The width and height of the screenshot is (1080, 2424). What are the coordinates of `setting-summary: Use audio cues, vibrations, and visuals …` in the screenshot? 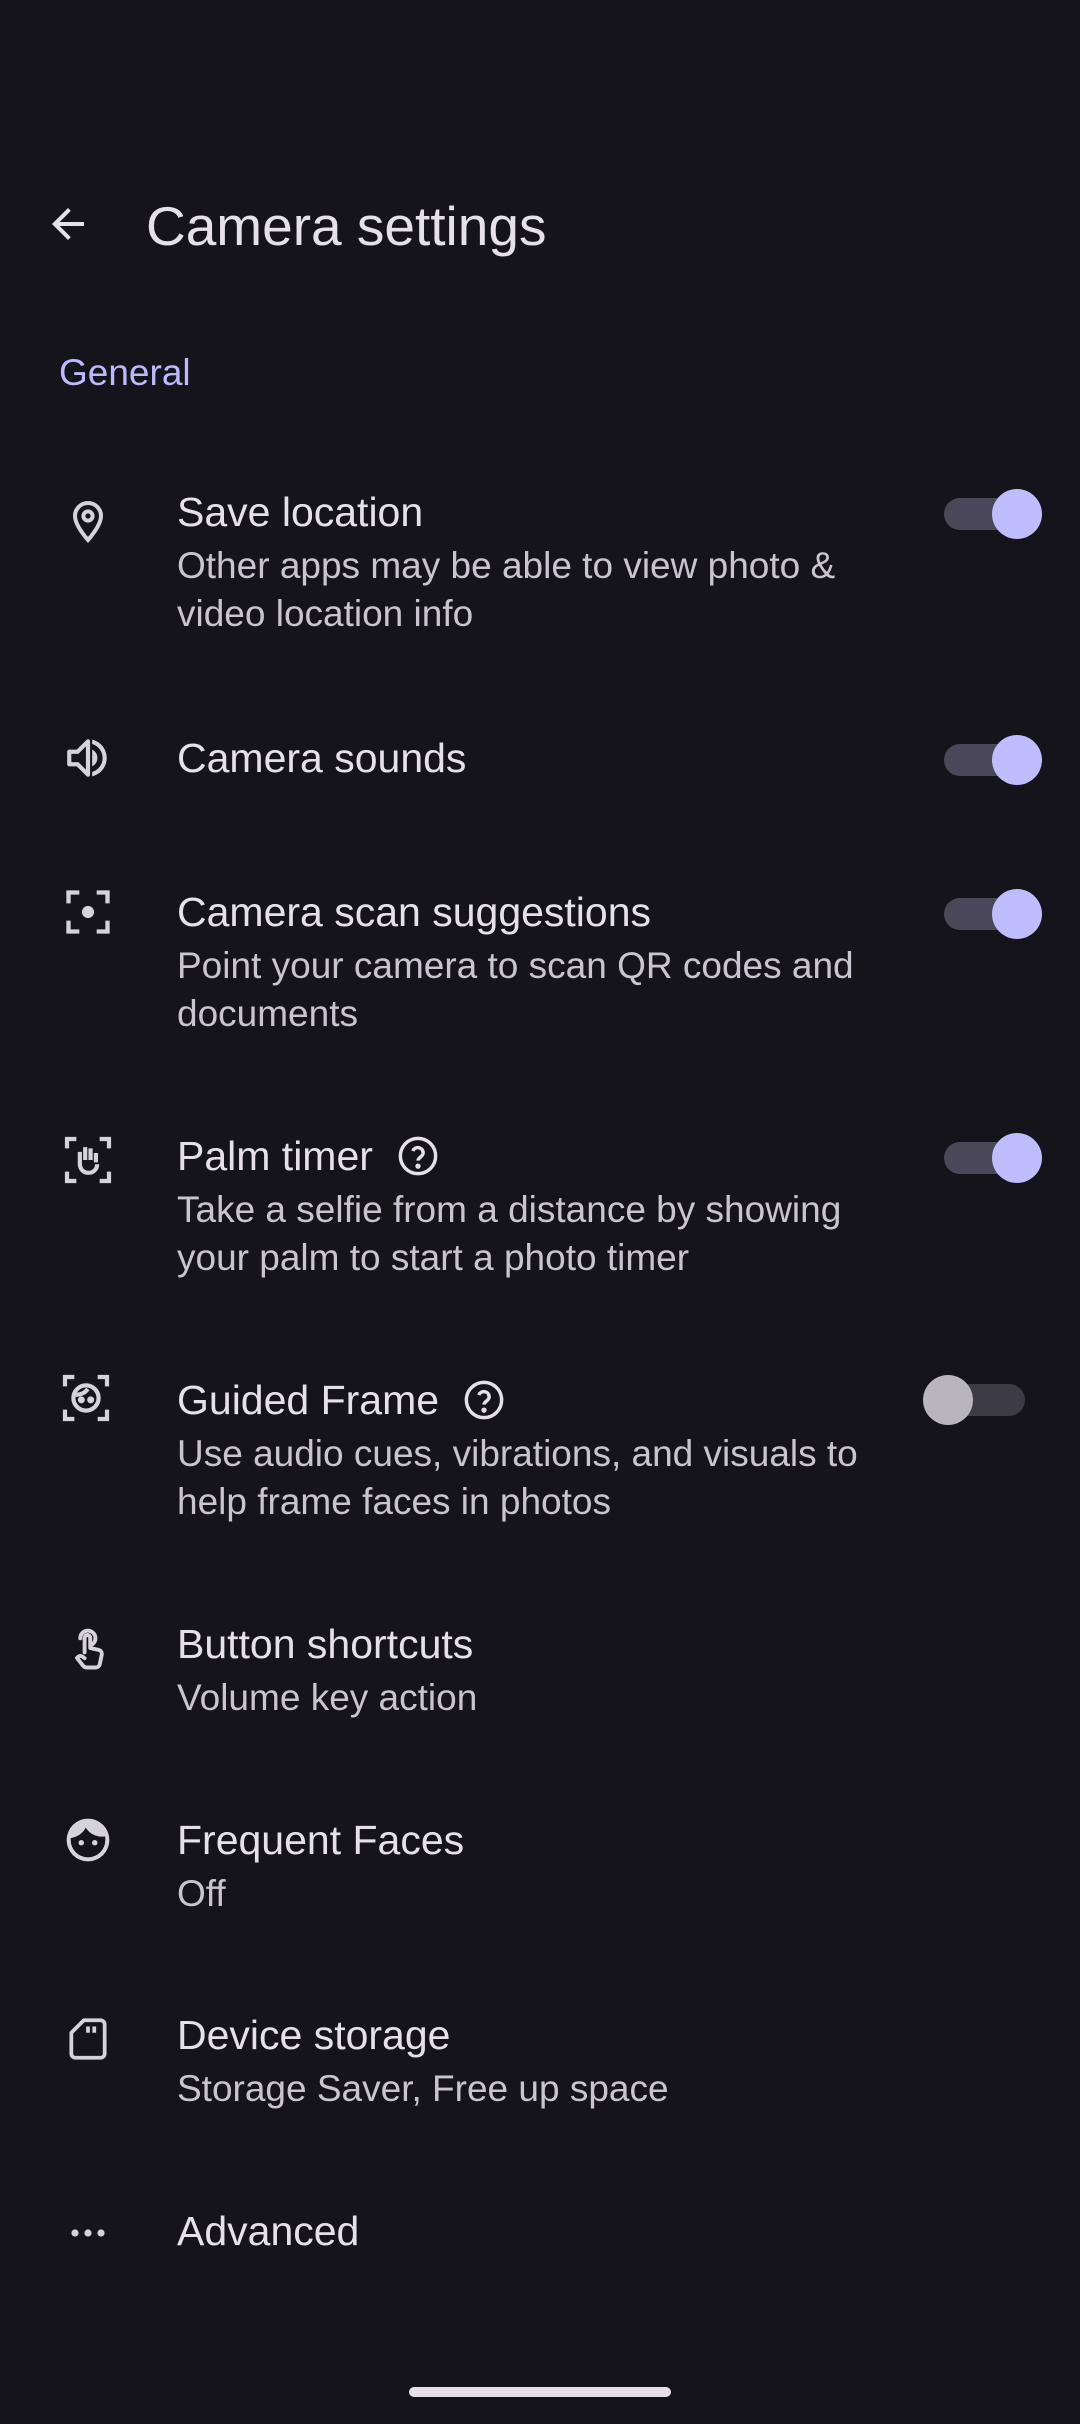 It's located at (517, 1477).